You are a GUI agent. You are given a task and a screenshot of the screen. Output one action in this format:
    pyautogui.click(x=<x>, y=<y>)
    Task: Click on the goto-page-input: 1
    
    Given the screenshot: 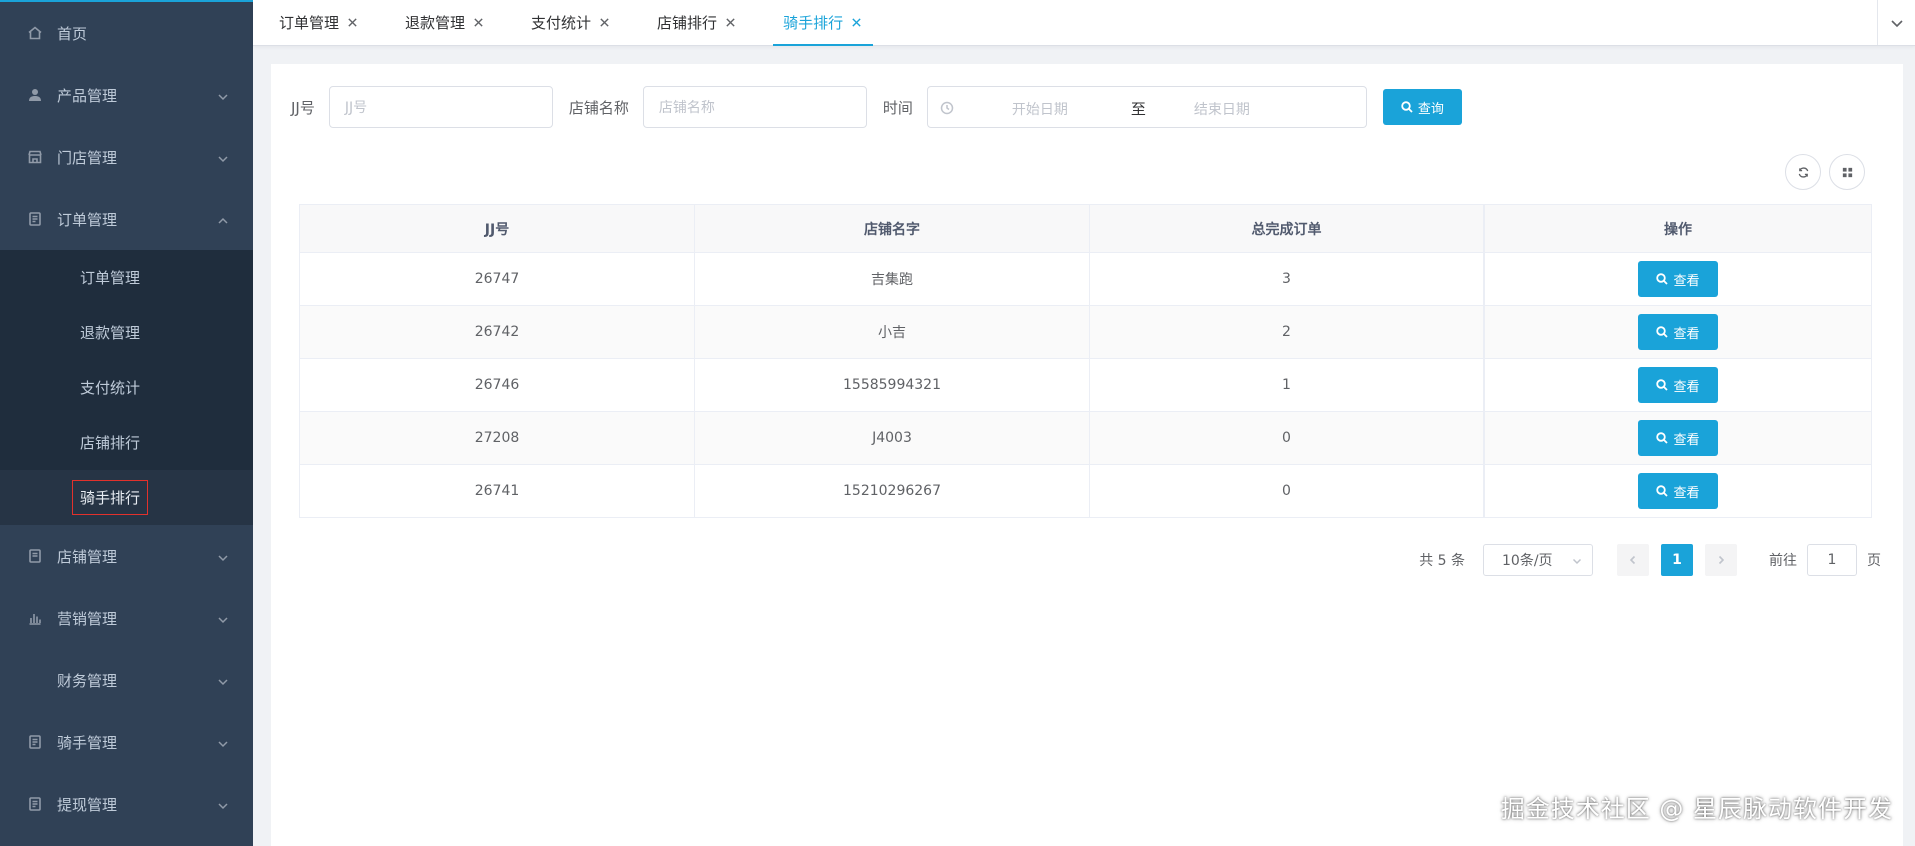 What is the action you would take?
    pyautogui.click(x=1832, y=560)
    